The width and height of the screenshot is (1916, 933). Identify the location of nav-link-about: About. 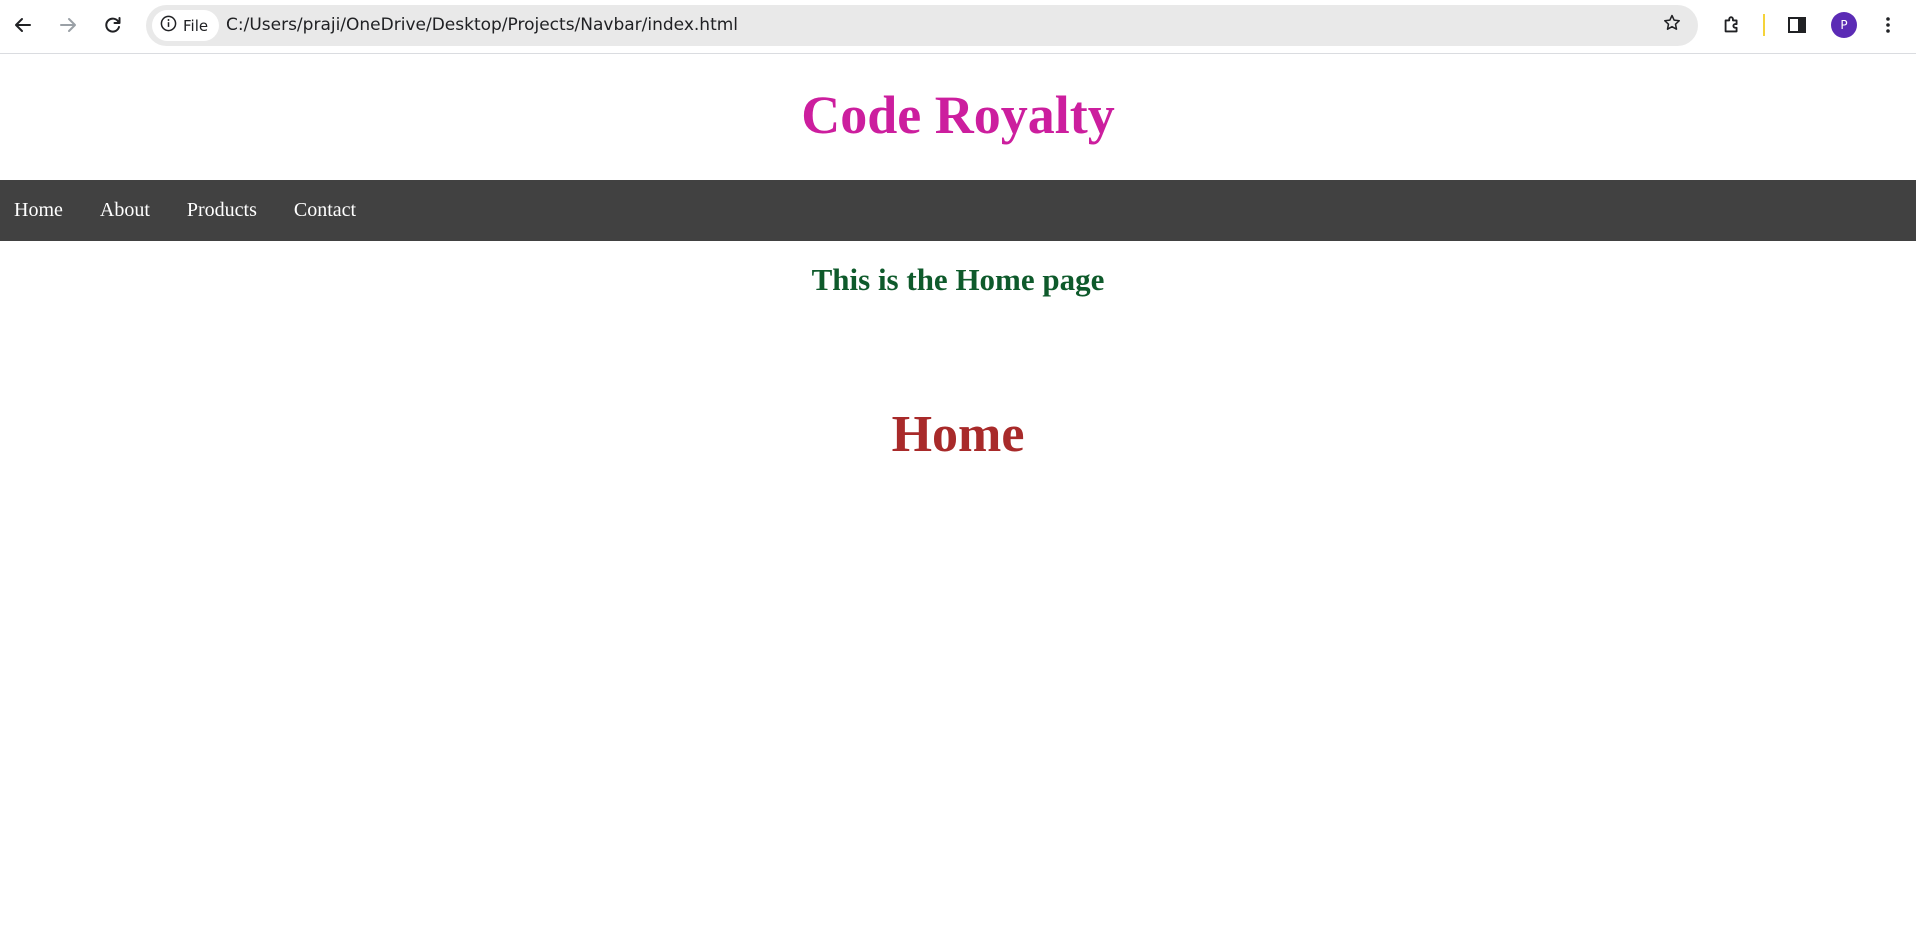
(125, 210).